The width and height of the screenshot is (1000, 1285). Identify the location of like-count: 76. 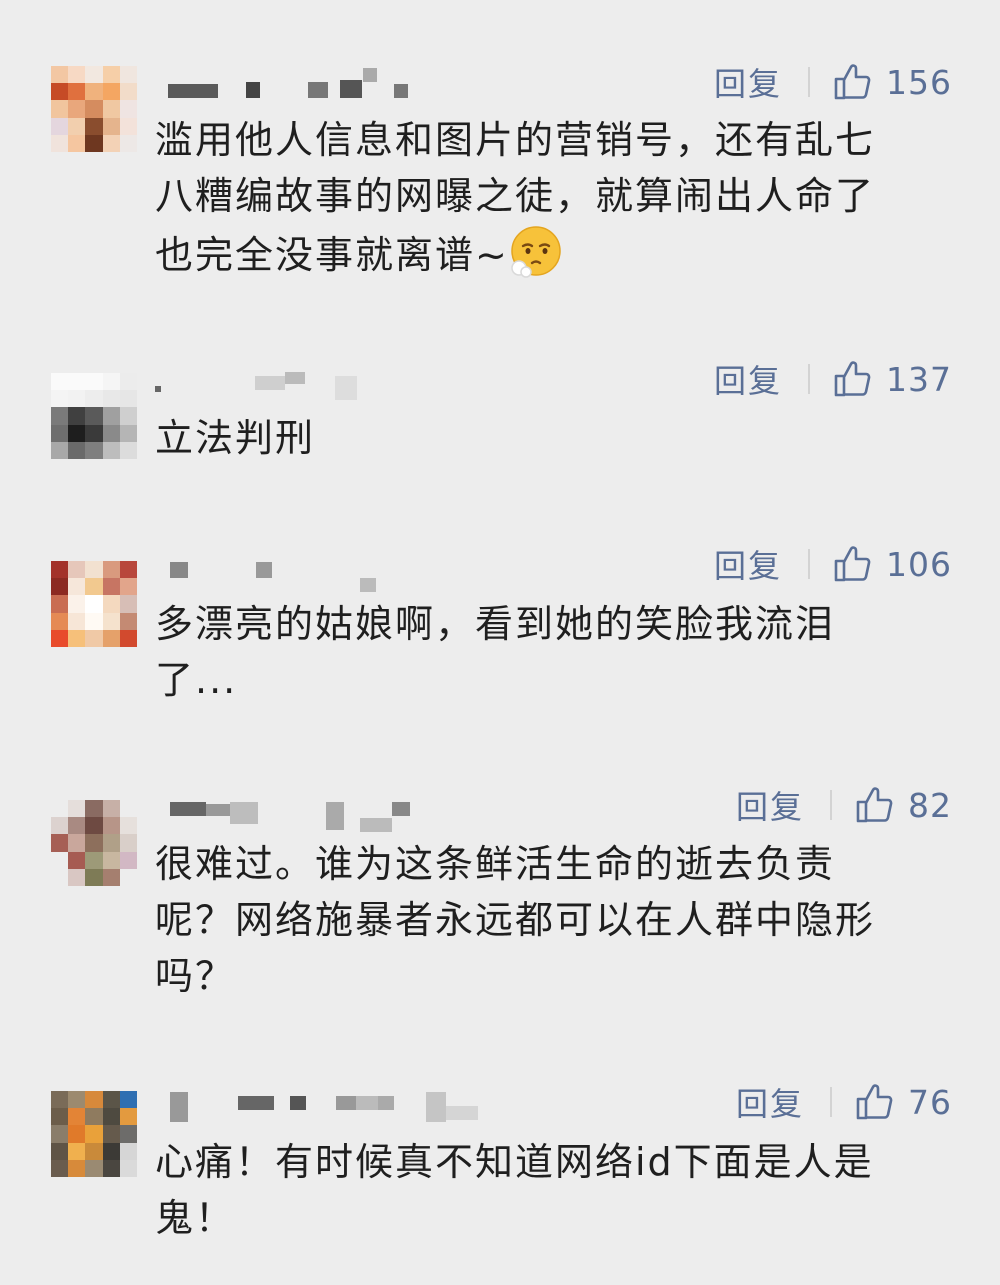
(930, 1102).